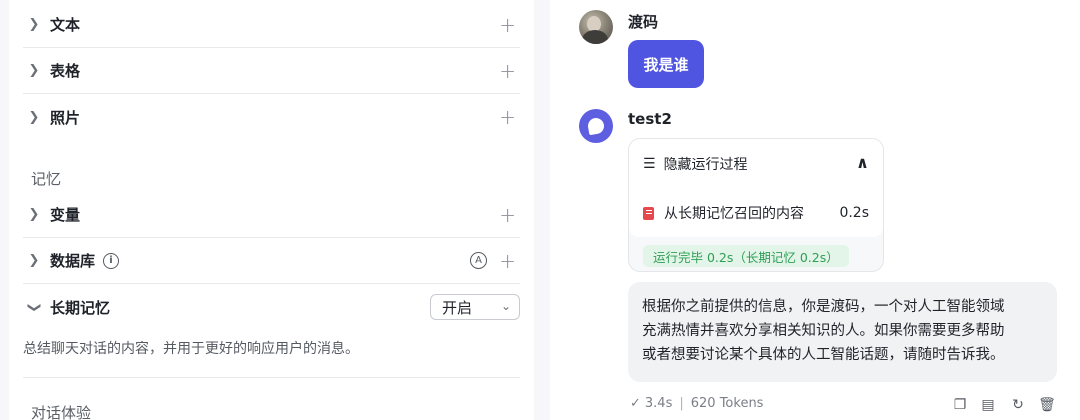  I want to click on user-avatar, so click(596, 27).